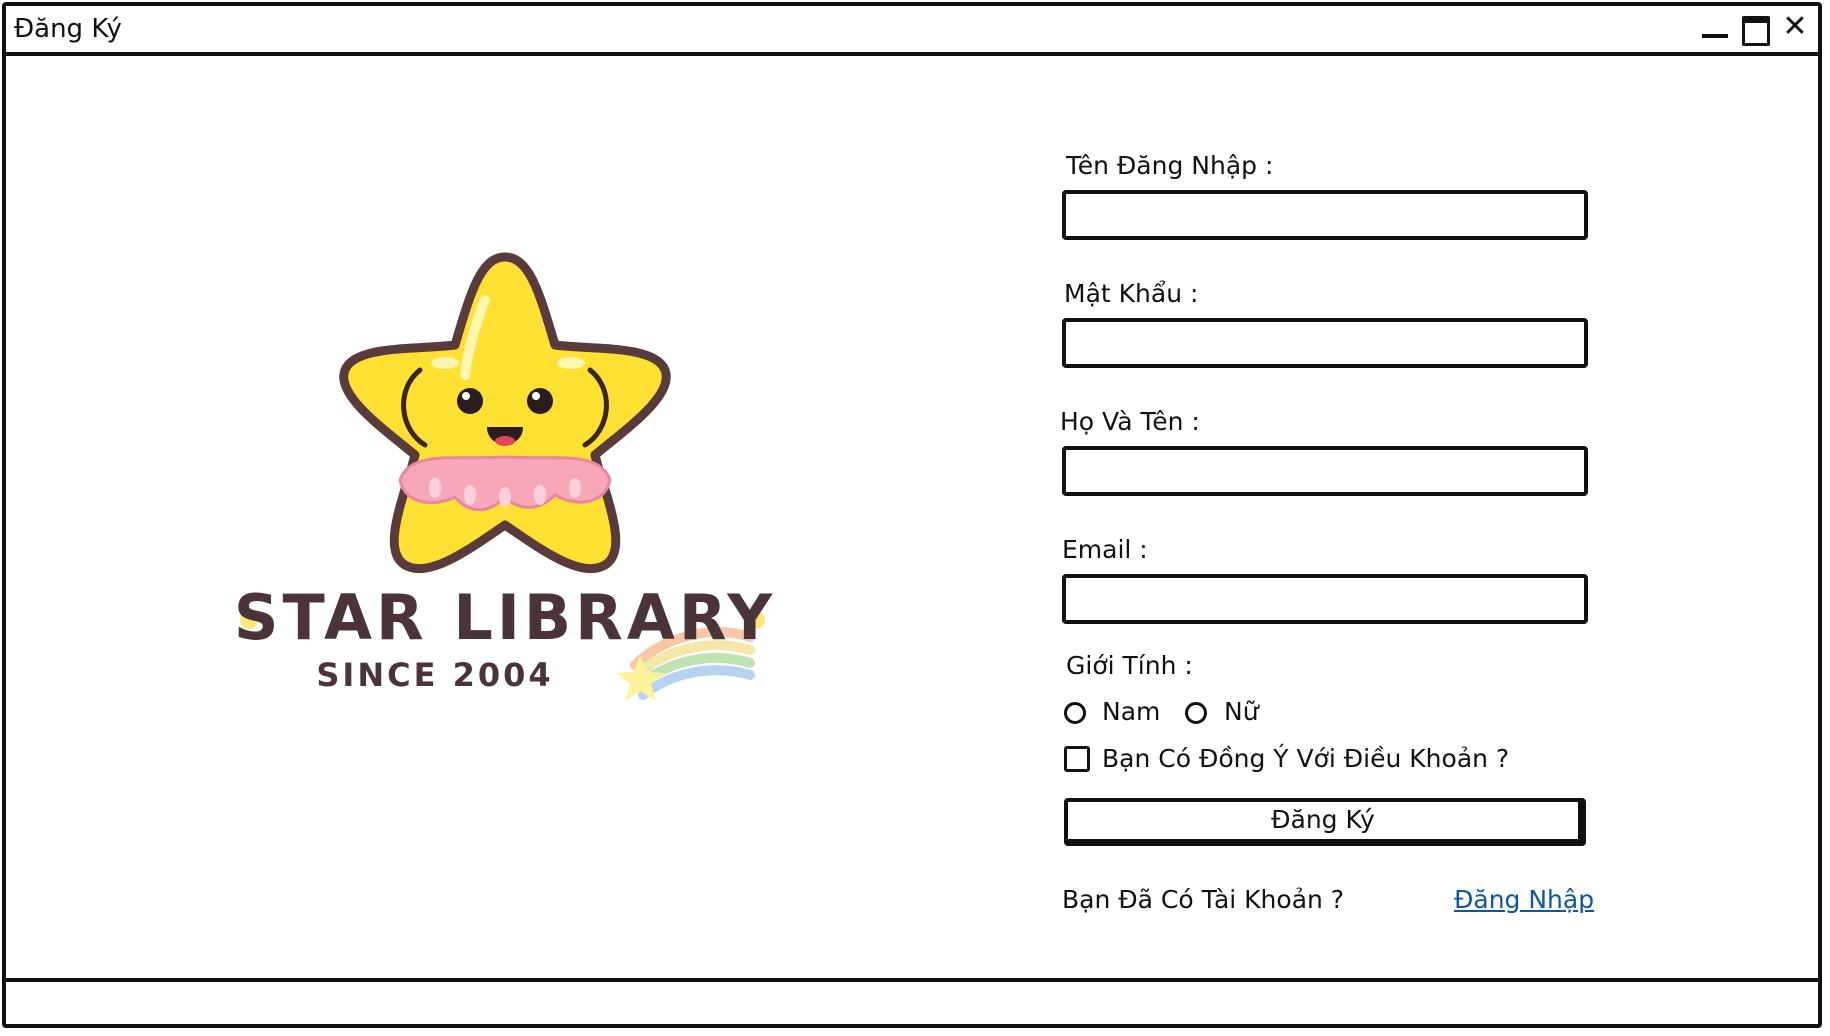  Describe the element at coordinates (1325, 471) in the screenshot. I see `fullname-input` at that location.